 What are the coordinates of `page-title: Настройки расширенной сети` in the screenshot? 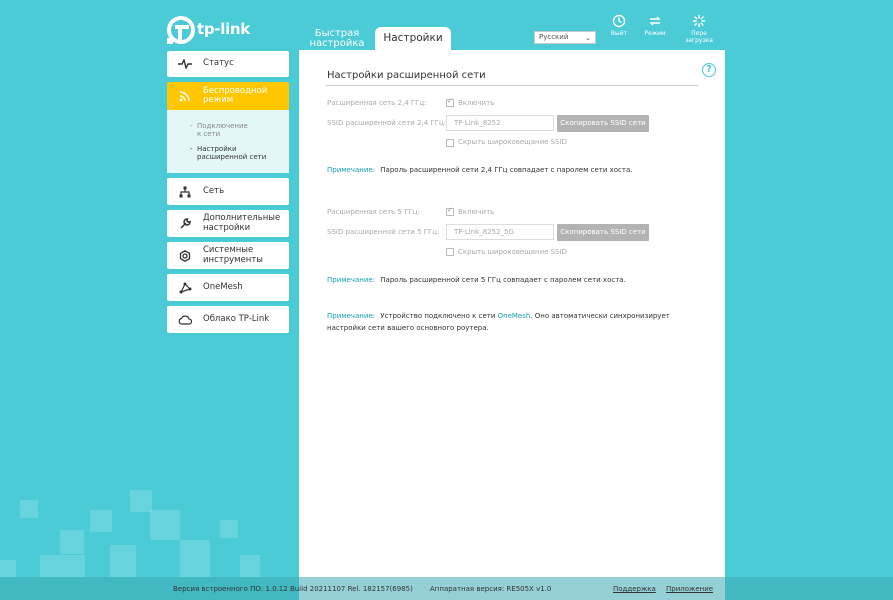 It's located at (406, 75).